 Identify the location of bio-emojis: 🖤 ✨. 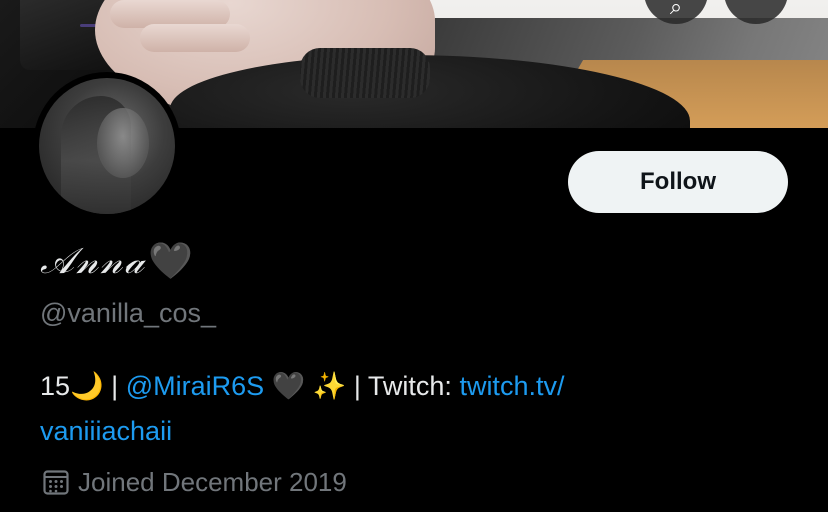
(305, 386).